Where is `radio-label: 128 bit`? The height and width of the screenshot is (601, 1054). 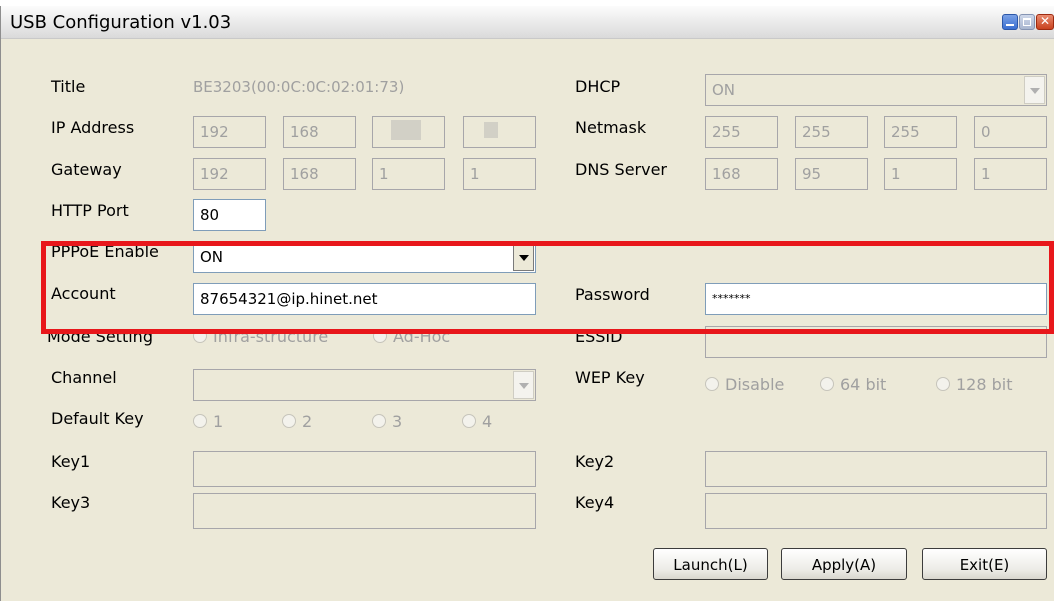
radio-label: 128 bit is located at coordinates (984, 384).